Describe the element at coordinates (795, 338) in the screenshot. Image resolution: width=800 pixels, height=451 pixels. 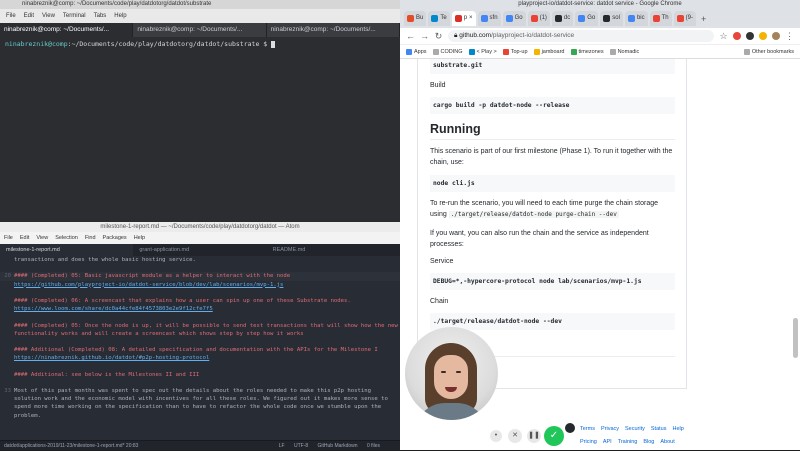
I see `scrollbar-thumb` at that location.